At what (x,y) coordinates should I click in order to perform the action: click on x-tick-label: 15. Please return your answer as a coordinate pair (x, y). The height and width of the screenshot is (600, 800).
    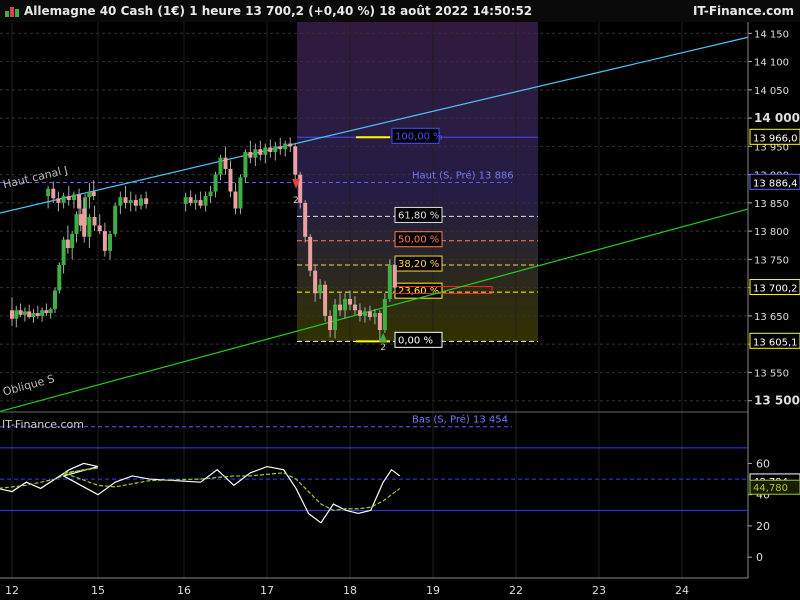
    Looking at the image, I should click on (98, 590).